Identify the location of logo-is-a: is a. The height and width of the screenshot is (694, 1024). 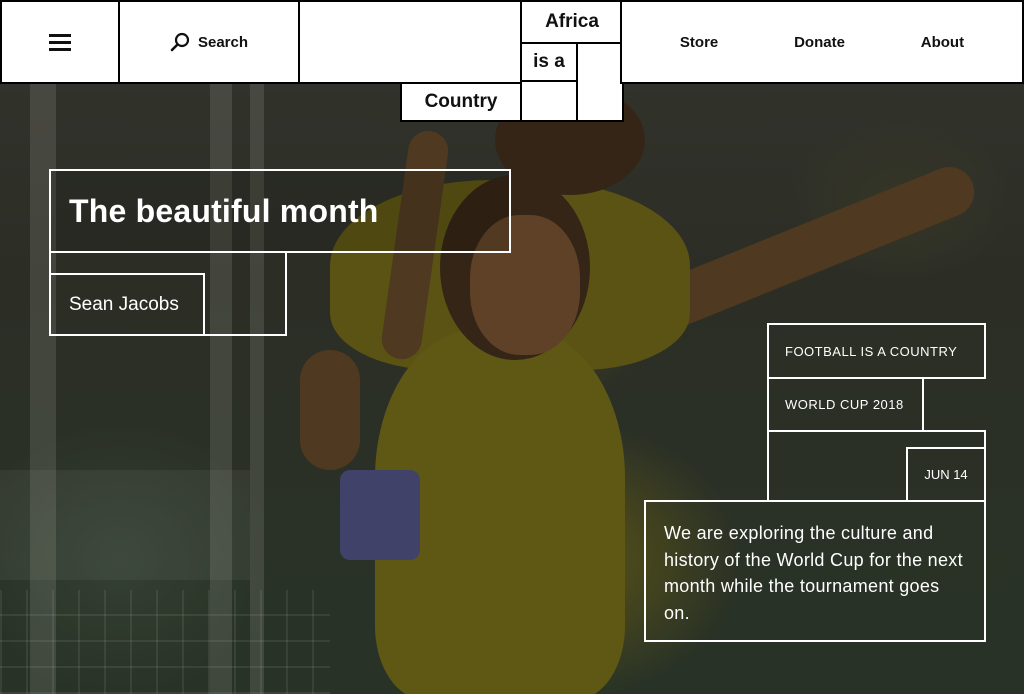
(549, 62).